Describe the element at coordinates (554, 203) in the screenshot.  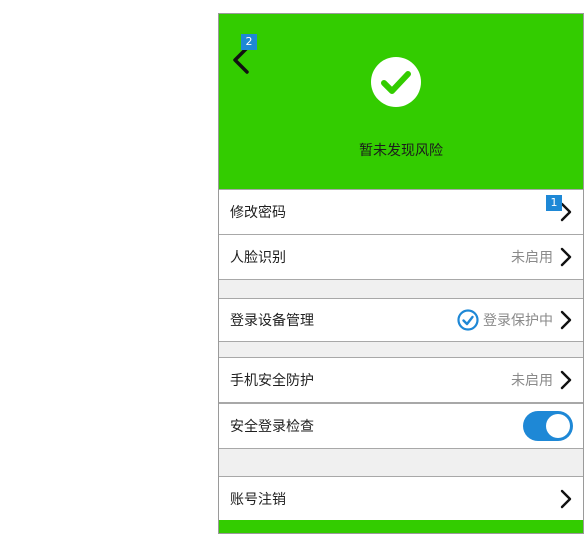
I see `change-password-badge: 1` at that location.